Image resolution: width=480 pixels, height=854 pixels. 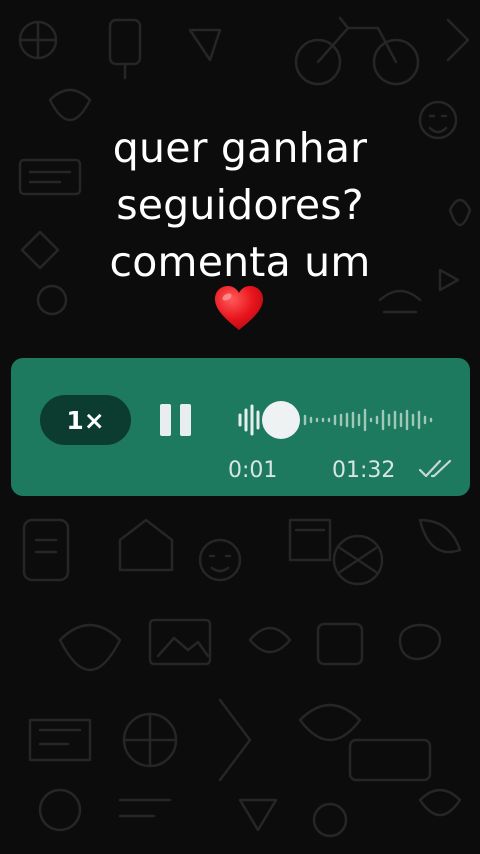 I want to click on current-time: 0:01, so click(x=253, y=470).